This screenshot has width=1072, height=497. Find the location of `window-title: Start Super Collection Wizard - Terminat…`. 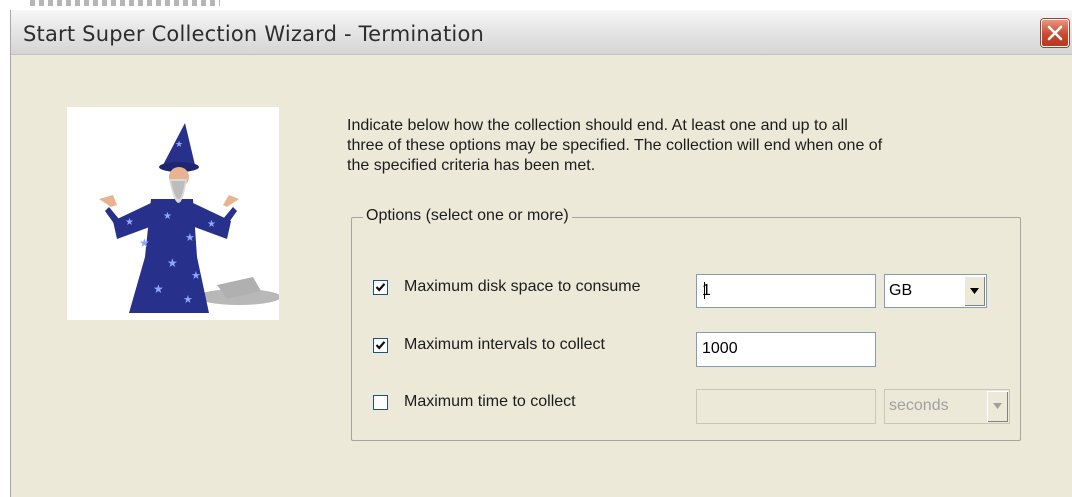

window-title: Start Super Collection Wizard - Terminat… is located at coordinates (254, 34).